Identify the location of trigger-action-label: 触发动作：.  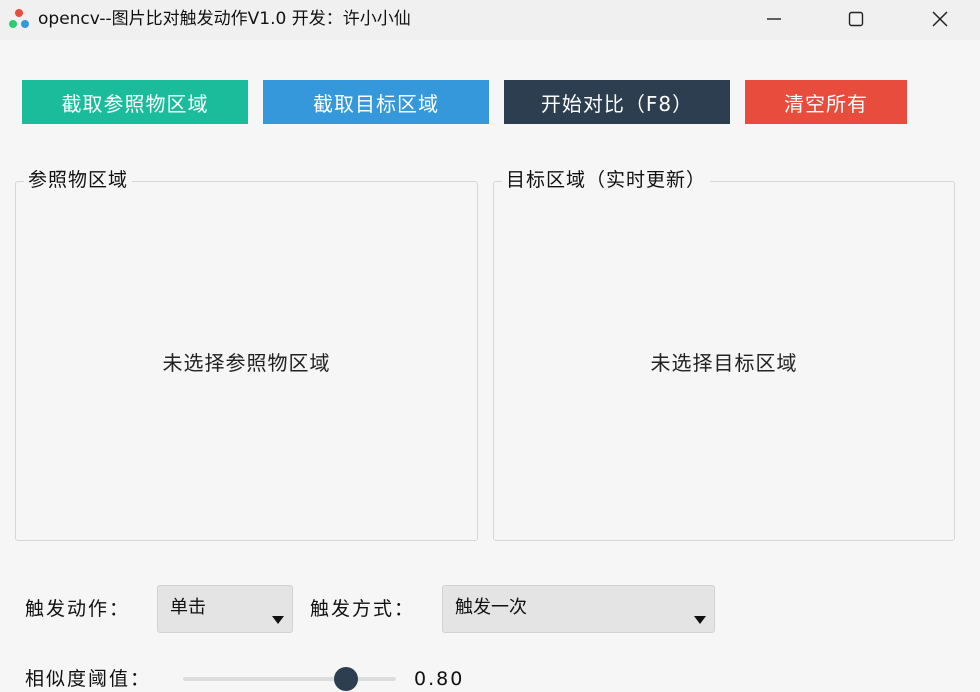
(78, 609).